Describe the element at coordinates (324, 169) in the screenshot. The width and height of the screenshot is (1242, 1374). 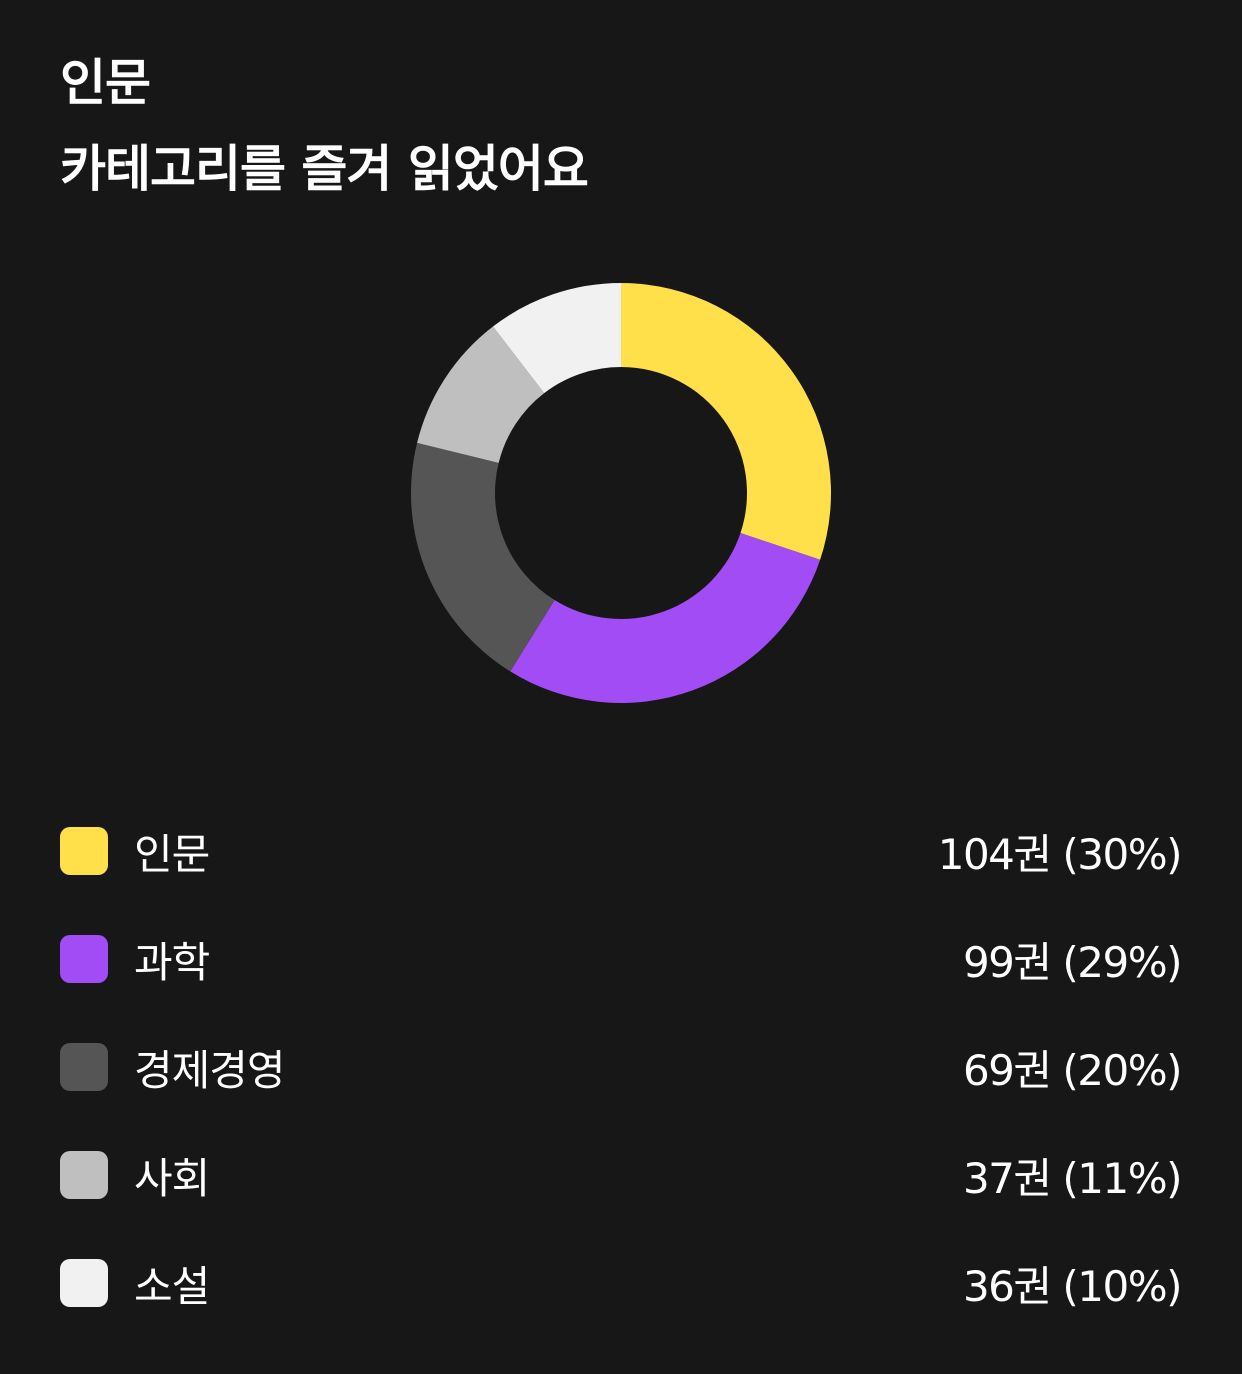
I see `headline-caption: 카테고리를 즐겨 읽었어요` at that location.